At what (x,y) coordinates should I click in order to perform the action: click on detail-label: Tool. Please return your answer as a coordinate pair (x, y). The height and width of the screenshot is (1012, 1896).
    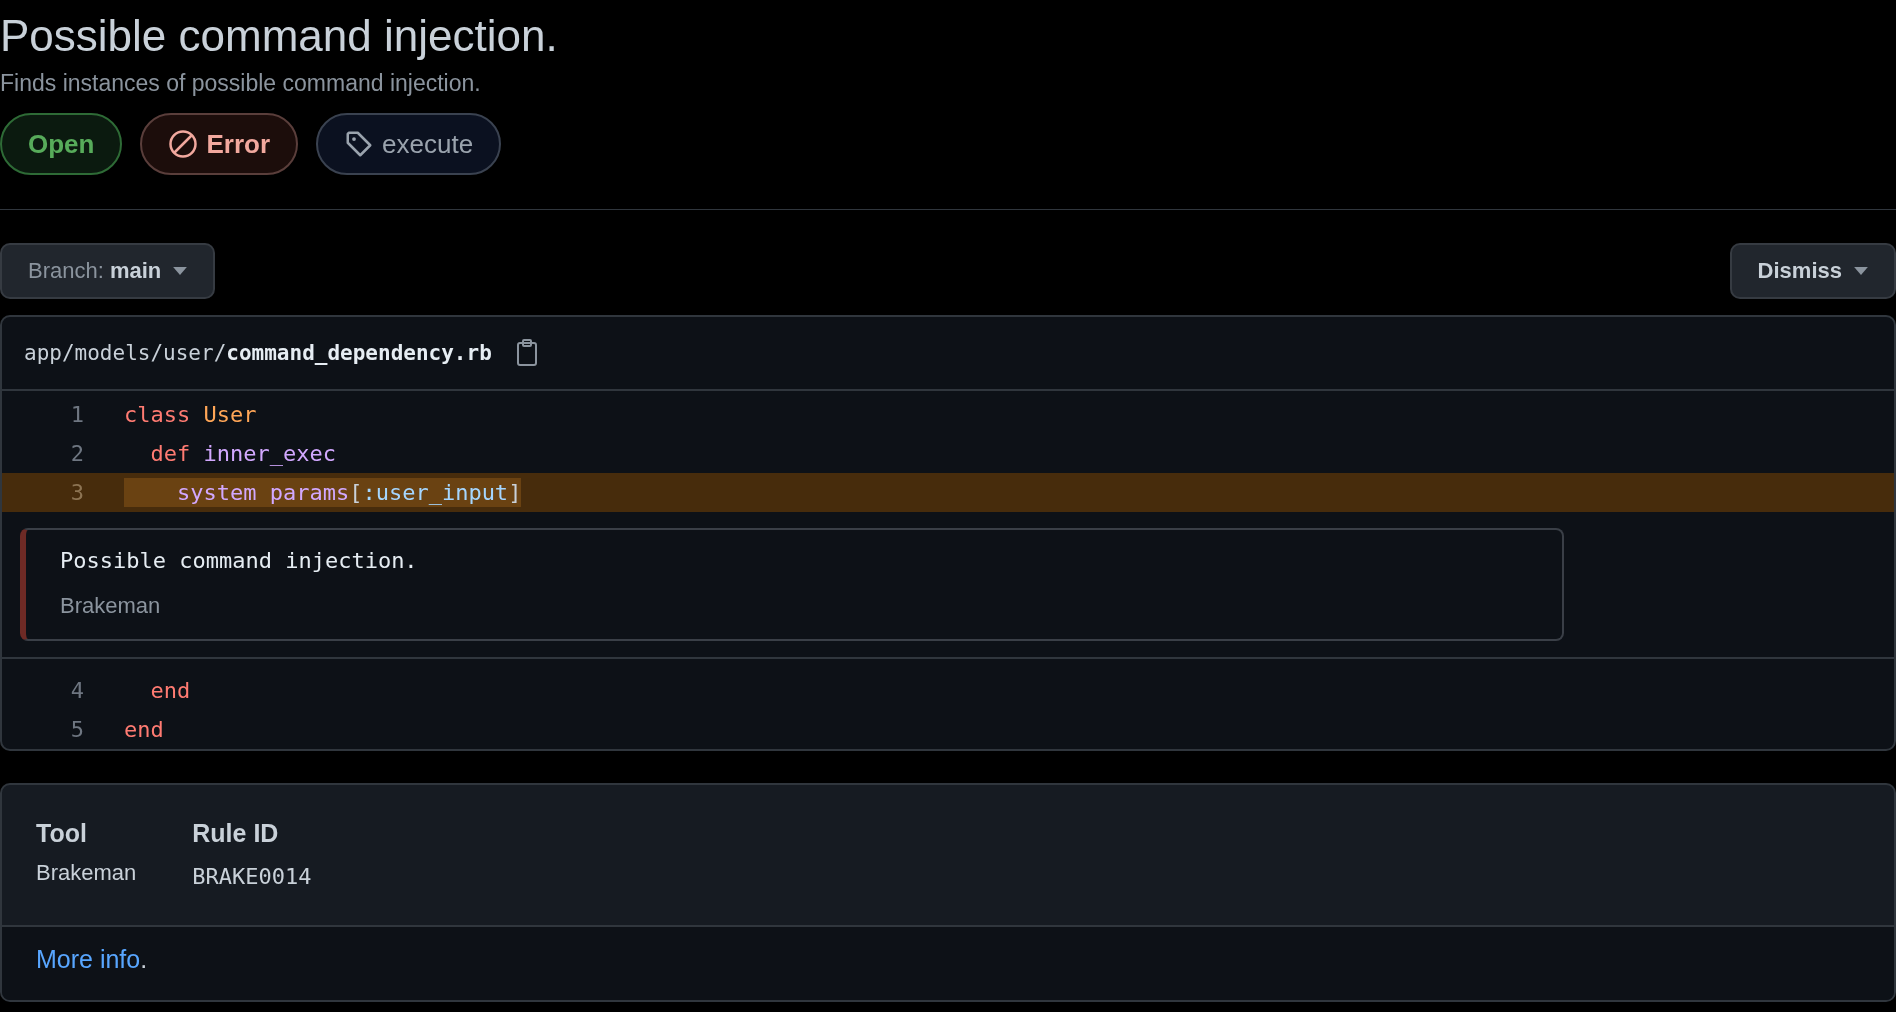
    Looking at the image, I should click on (62, 833).